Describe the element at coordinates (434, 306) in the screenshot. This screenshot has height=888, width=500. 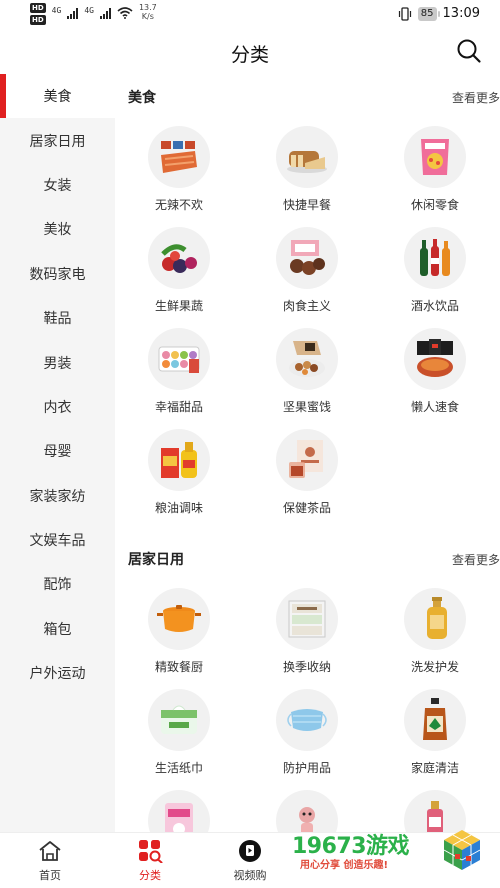
I see `subcategory-label: 酒水饮品` at that location.